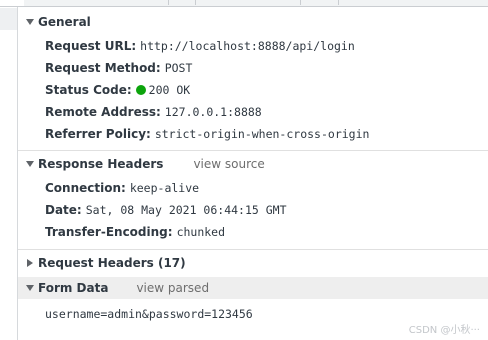  Describe the element at coordinates (8, 19) in the screenshot. I see `request-list-row` at that location.